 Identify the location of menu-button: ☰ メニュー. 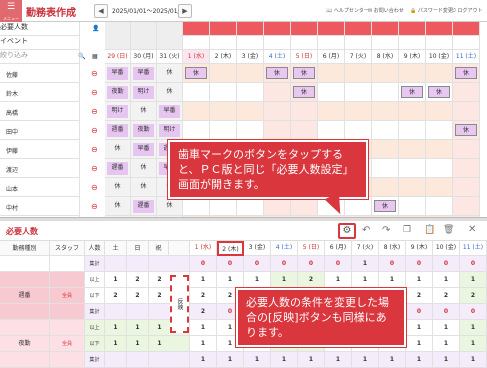
(11, 11).